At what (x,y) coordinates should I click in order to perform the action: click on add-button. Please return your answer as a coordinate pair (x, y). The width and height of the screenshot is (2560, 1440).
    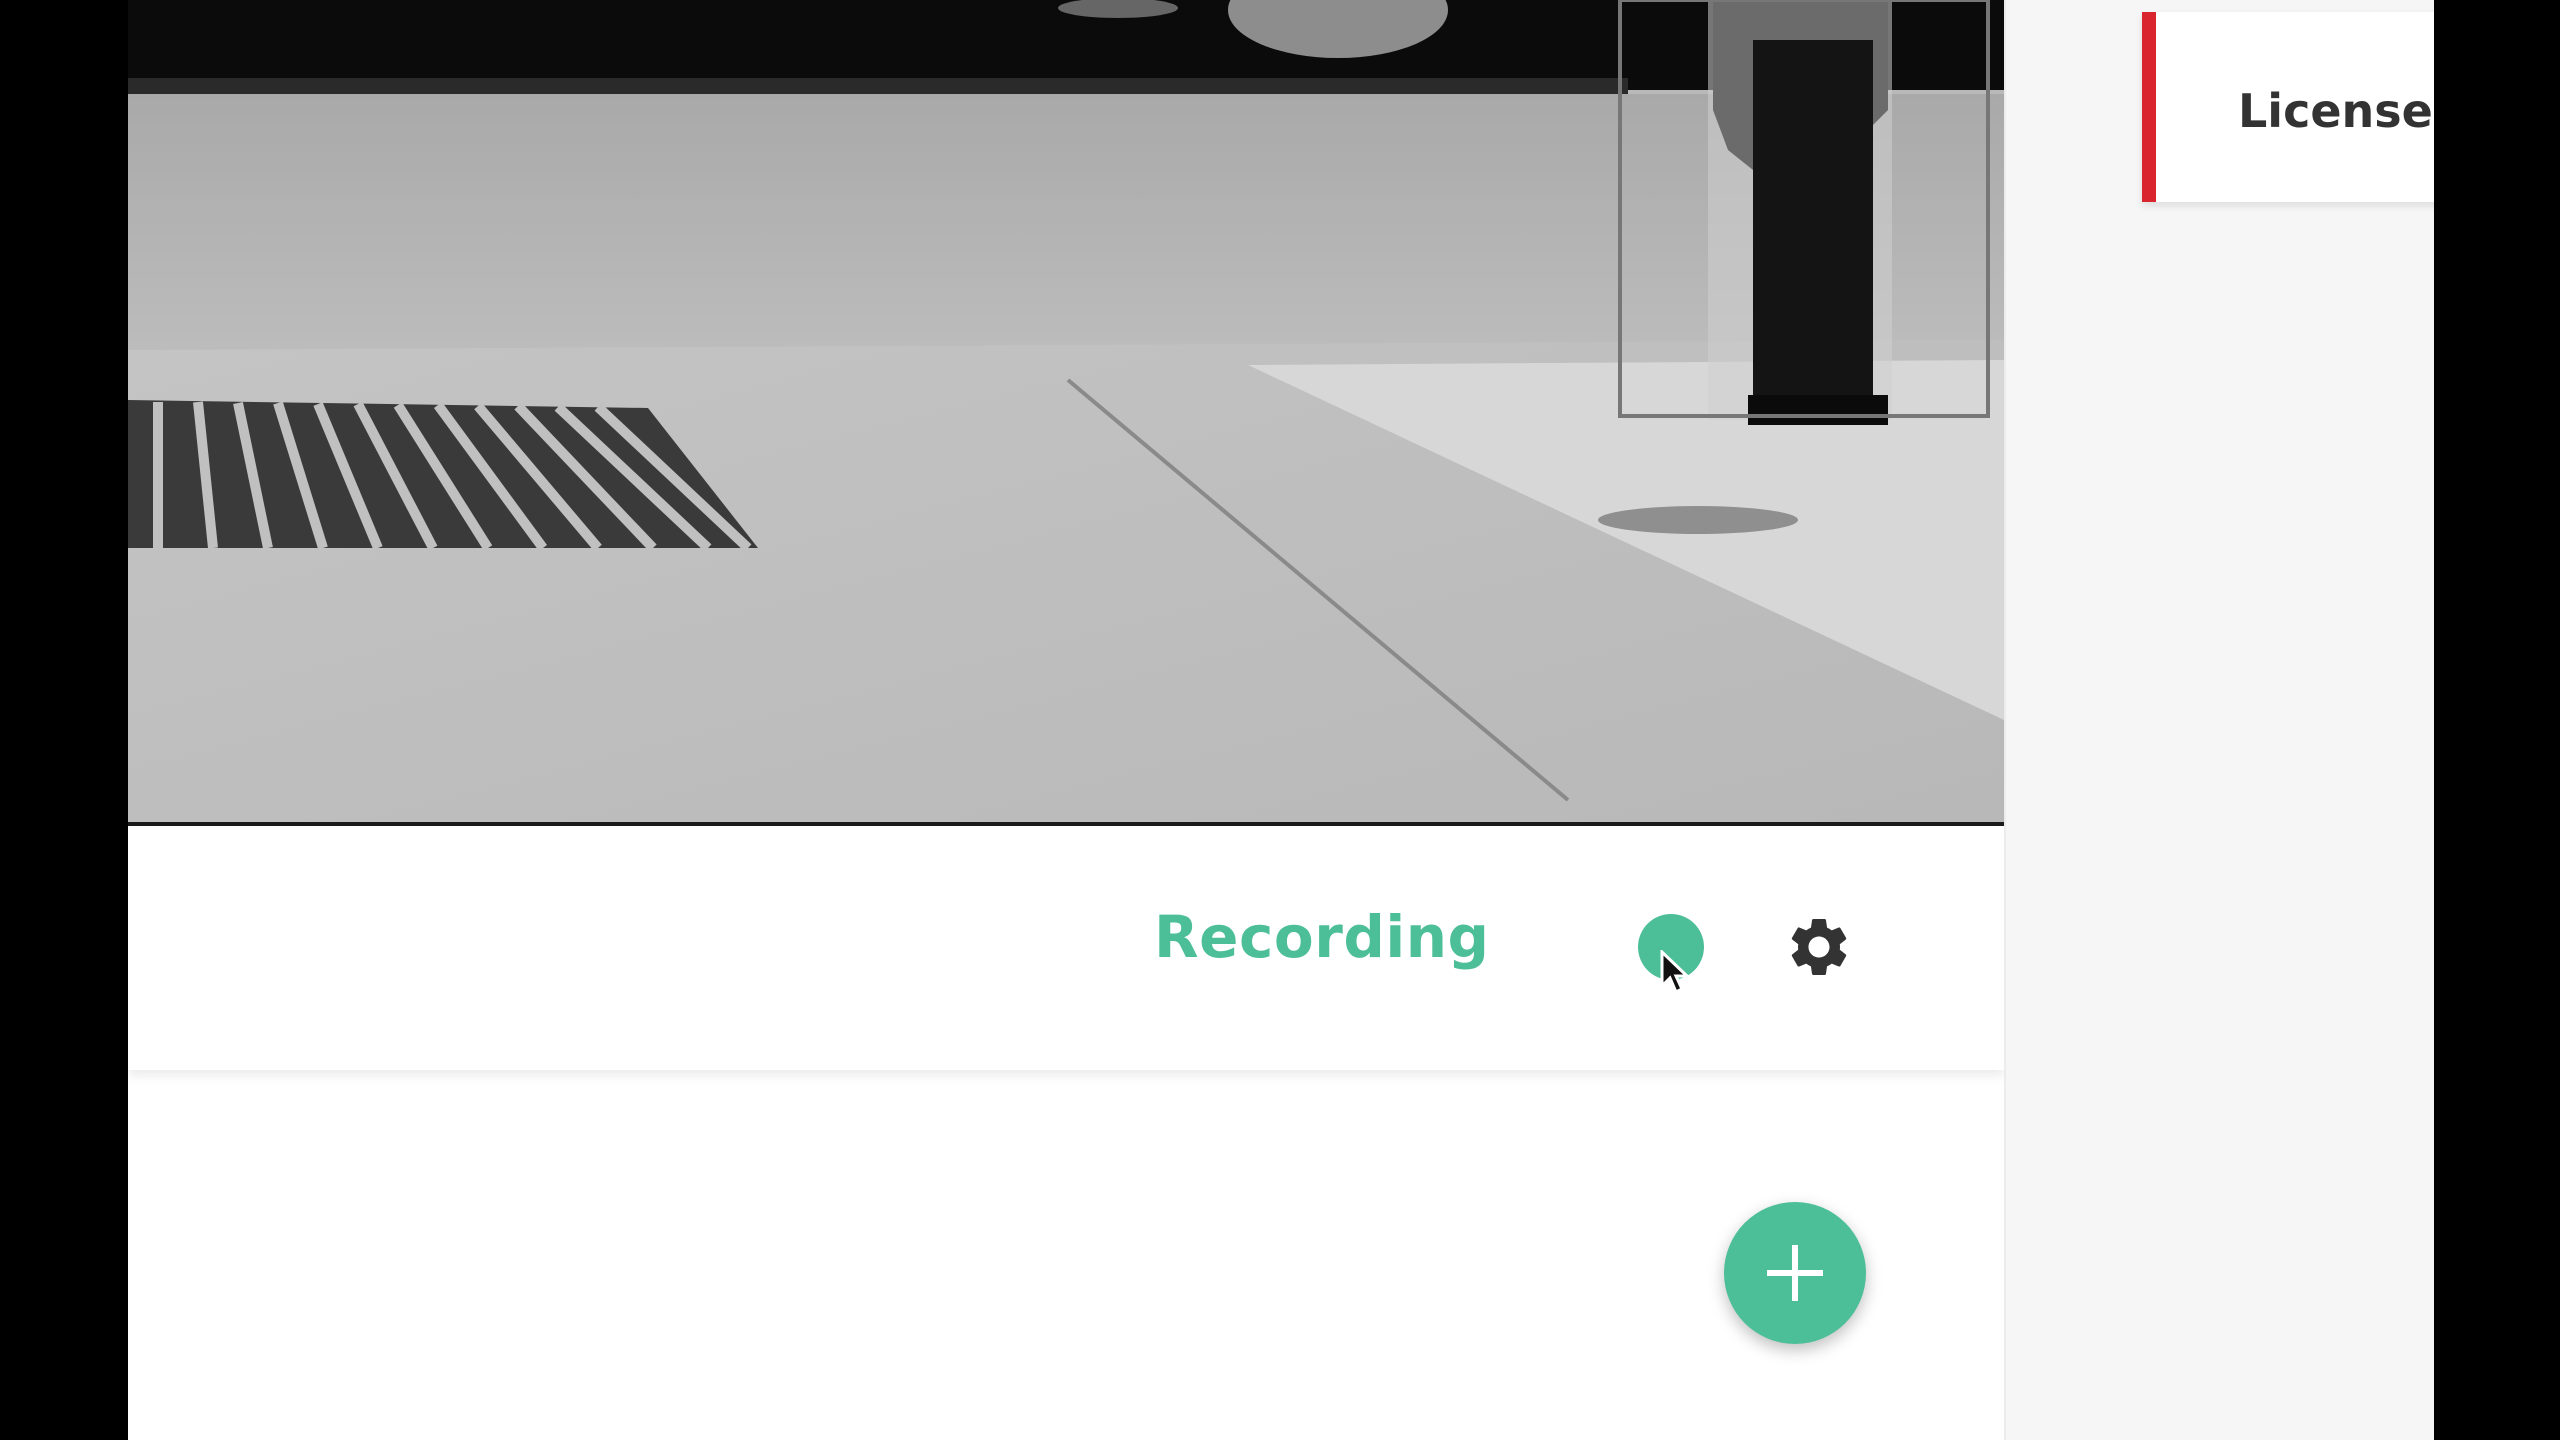
    Looking at the image, I should click on (1795, 1273).